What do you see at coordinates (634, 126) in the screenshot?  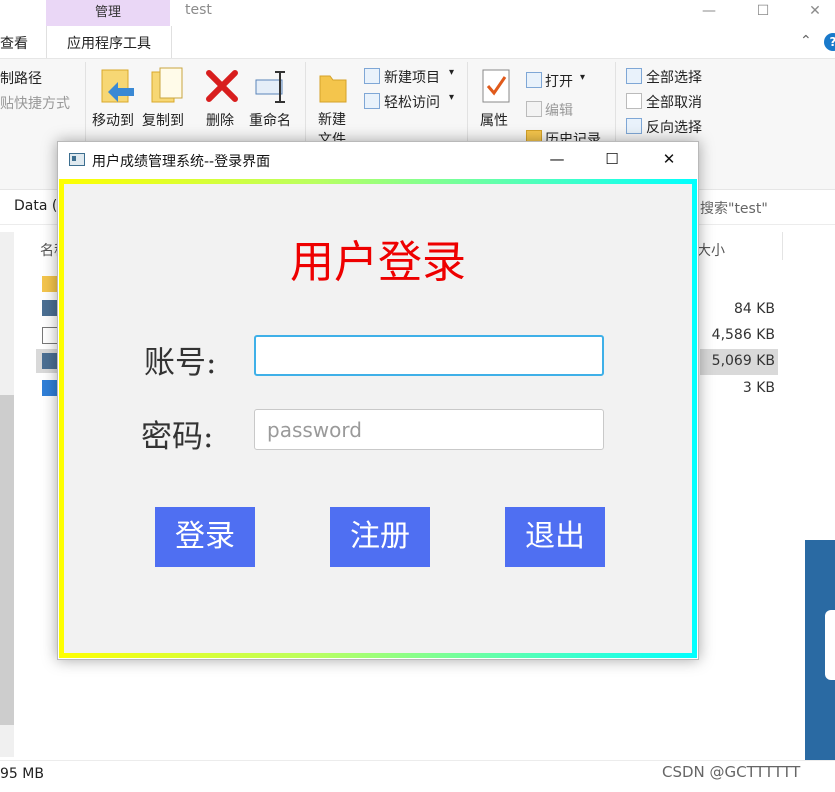 I see `invert-selection-icon` at bounding box center [634, 126].